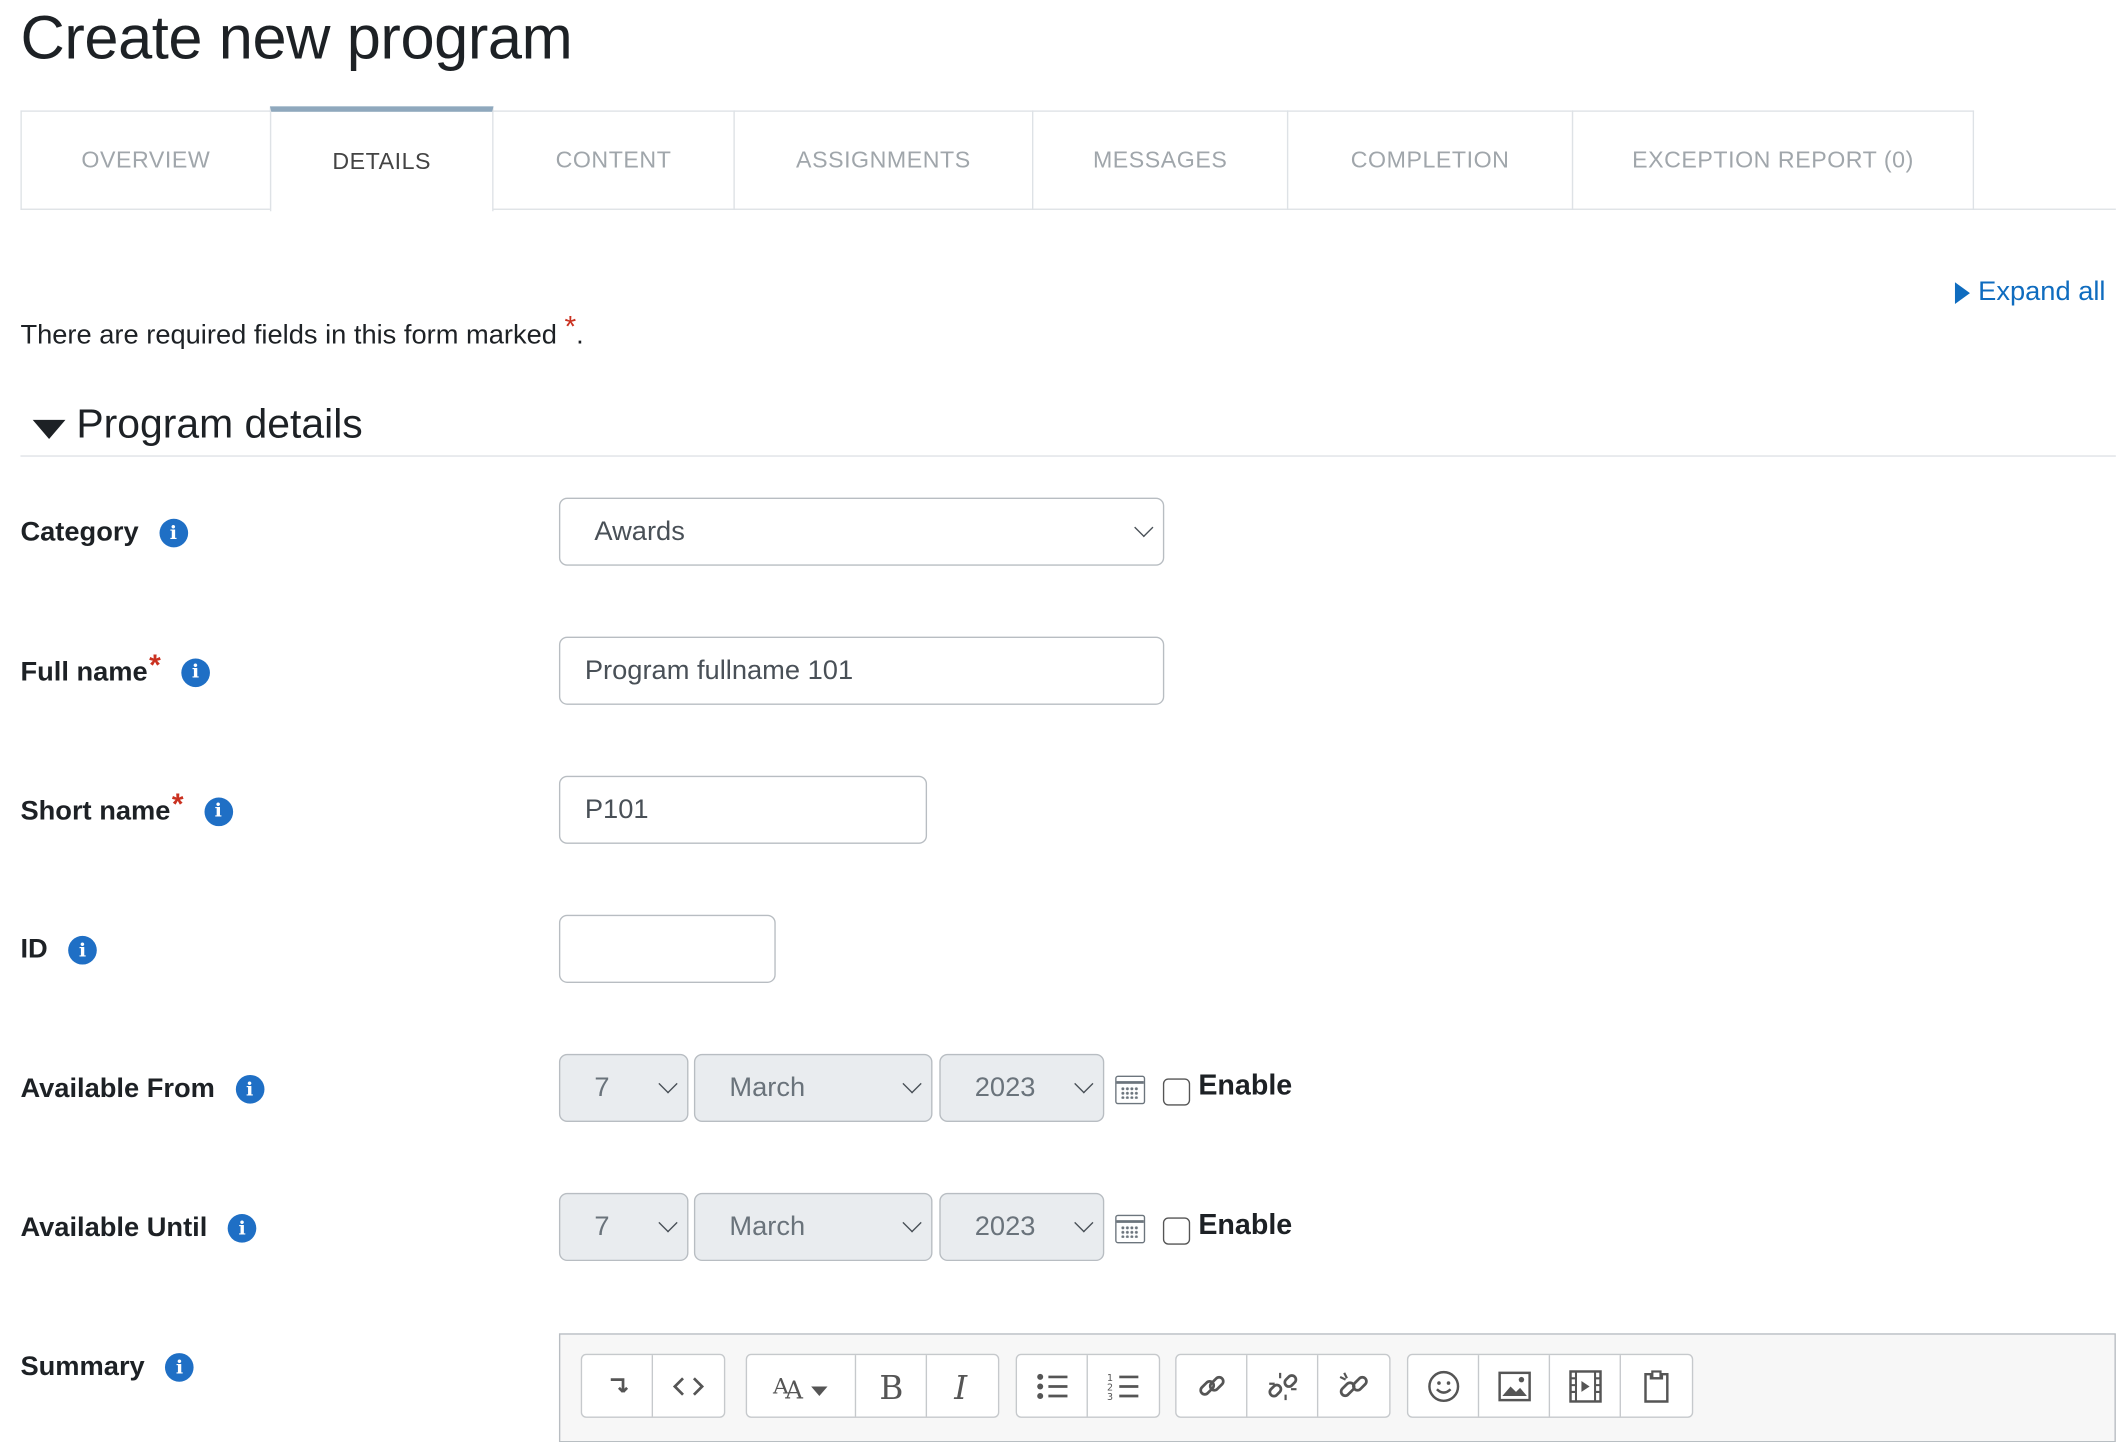 The width and height of the screenshot is (2120, 1442). I want to click on available-from-year-select: 2023, so click(1022, 1087).